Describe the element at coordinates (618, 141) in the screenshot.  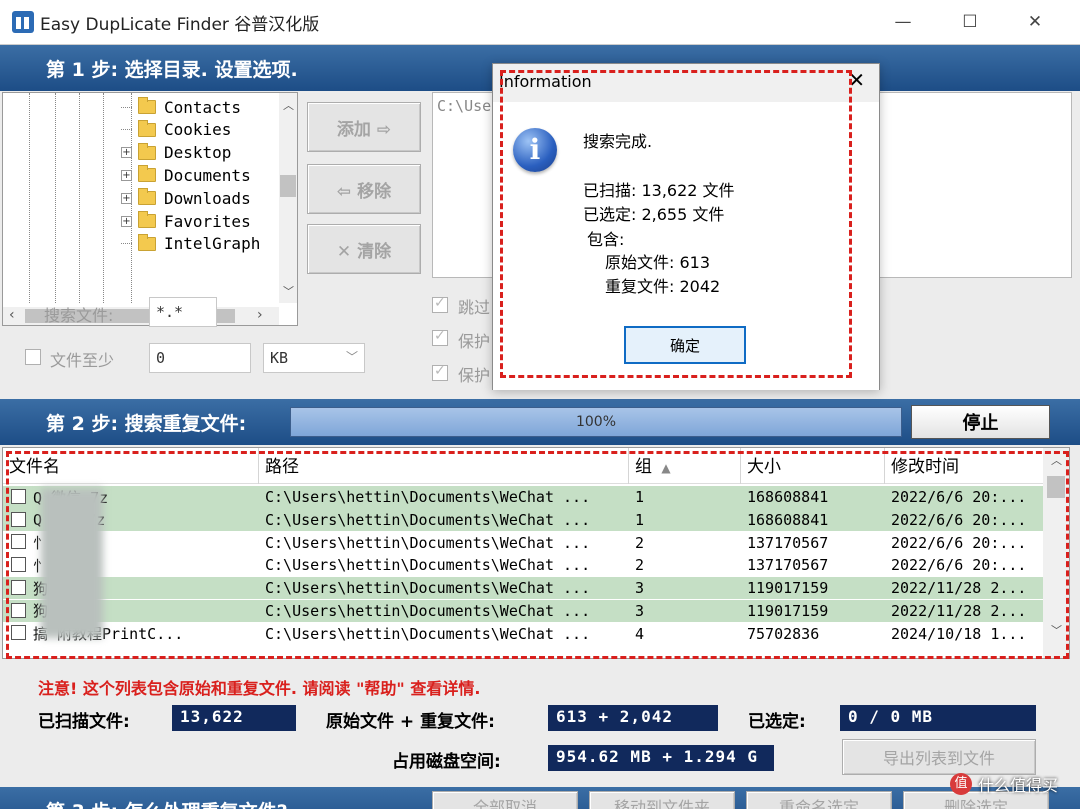
I see `dialog-message: 搜索完成.` at that location.